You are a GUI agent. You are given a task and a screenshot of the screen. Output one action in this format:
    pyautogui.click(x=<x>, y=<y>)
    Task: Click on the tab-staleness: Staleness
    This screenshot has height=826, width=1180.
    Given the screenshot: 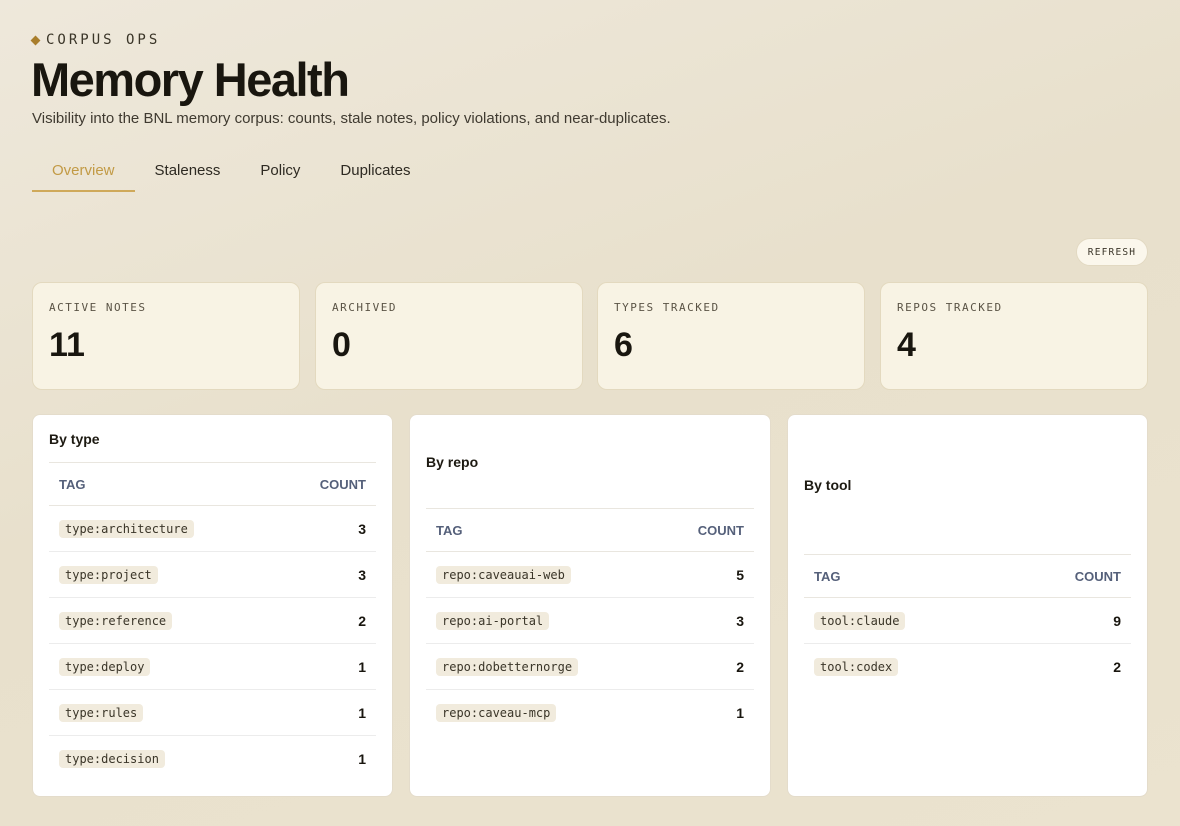 What is the action you would take?
    pyautogui.click(x=188, y=172)
    